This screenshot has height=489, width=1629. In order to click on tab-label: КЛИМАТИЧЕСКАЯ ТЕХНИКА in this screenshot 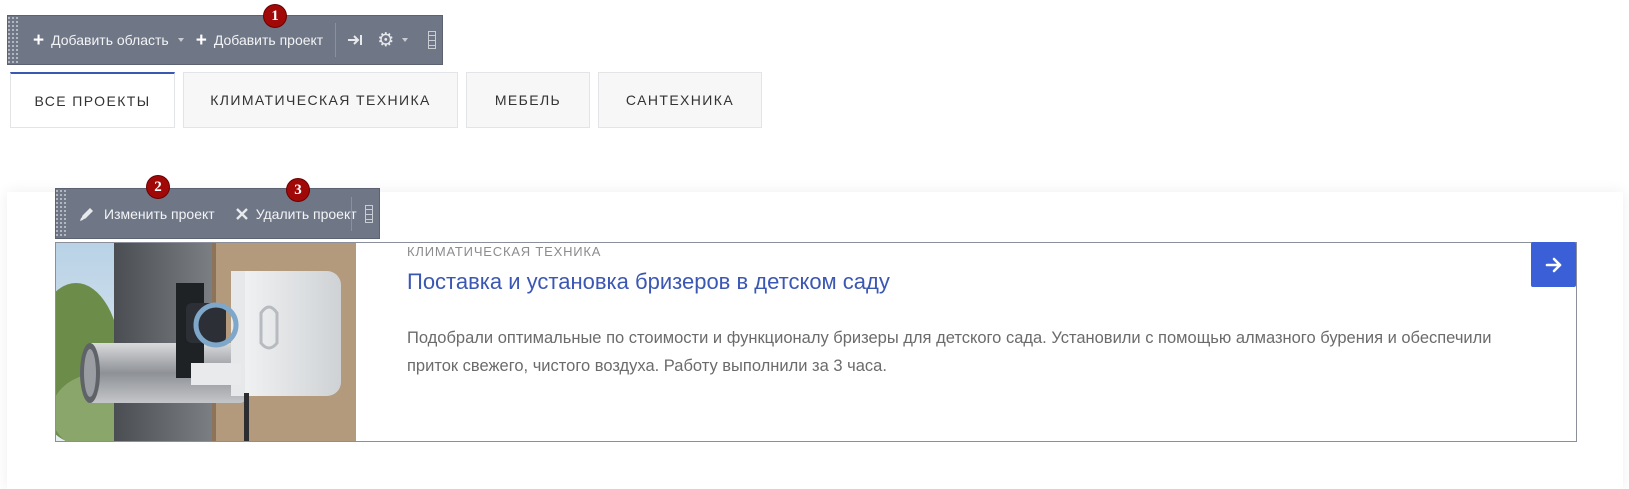, I will do `click(320, 100)`.